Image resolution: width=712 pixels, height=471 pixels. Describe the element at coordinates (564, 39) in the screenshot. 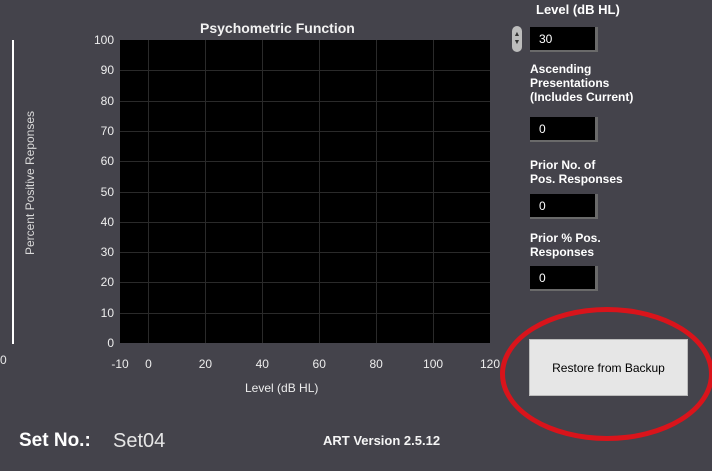

I see `level-input: 30` at that location.